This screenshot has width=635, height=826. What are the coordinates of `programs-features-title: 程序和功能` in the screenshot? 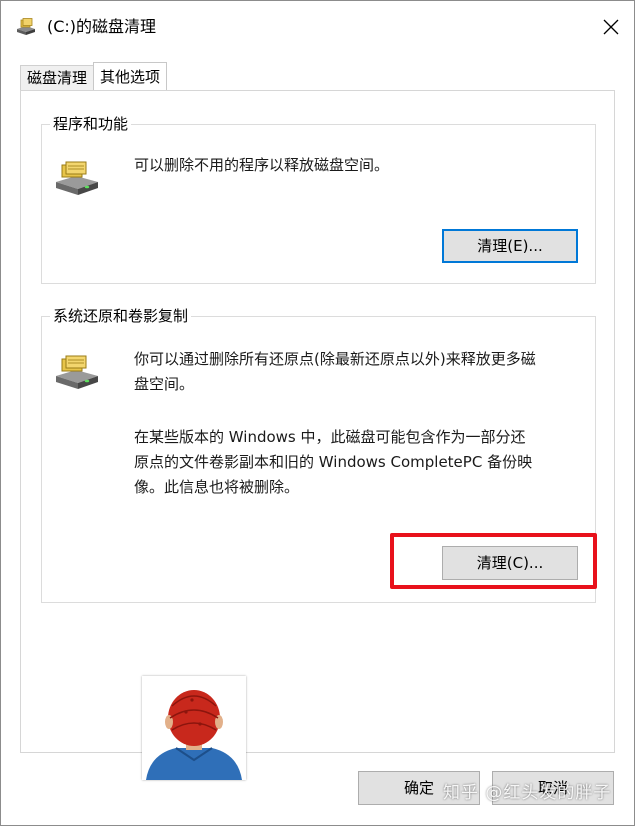 It's located at (91, 124).